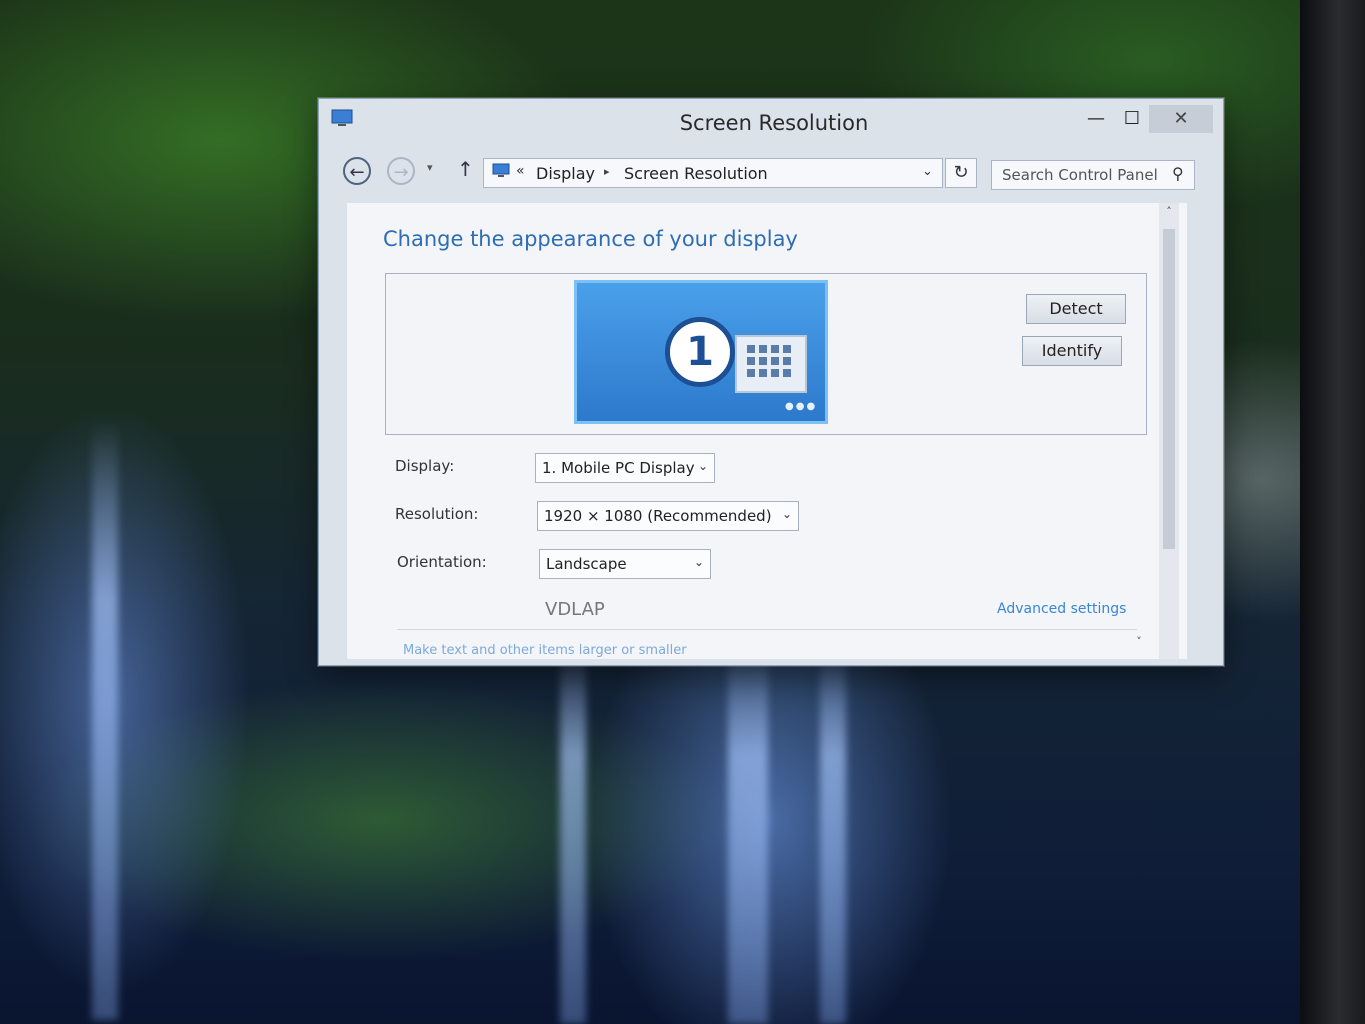 Image resolution: width=1365 pixels, height=1024 pixels. Describe the element at coordinates (961, 173) in the screenshot. I see `refresh-button: ↻` at that location.